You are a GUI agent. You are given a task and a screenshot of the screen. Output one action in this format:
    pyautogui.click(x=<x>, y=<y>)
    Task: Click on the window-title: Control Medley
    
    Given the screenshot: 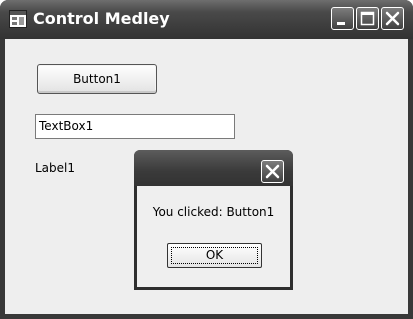 What is the action you would take?
    pyautogui.click(x=101, y=18)
    